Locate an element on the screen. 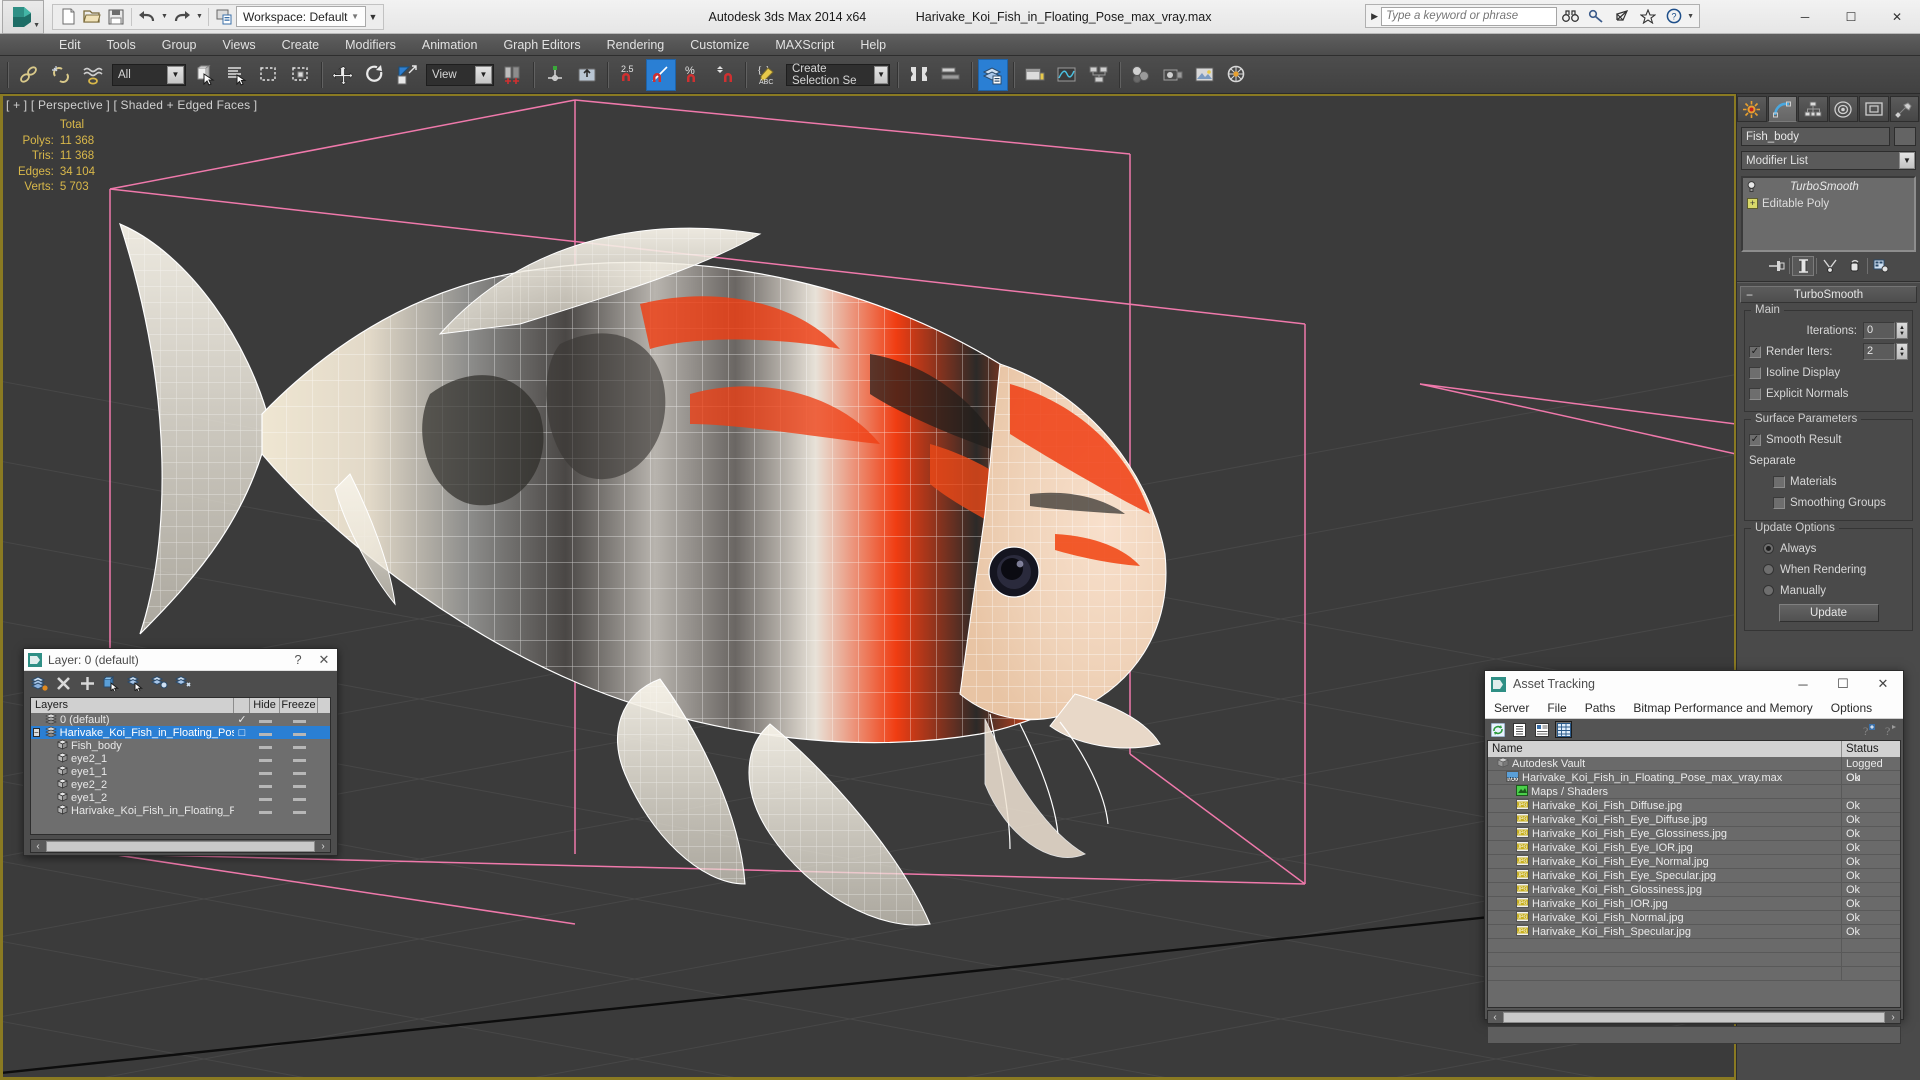 This screenshot has height=1080, width=1920. show-end-result-icon is located at coordinates (1803, 266).